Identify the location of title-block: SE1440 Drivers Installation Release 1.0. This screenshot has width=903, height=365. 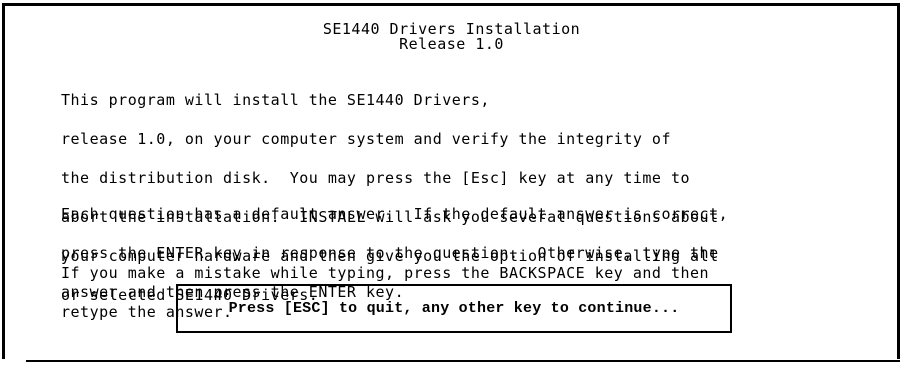
(451, 37).